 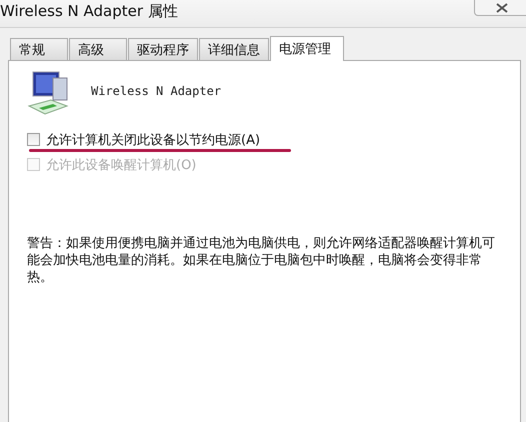 I want to click on device-name: Wireless N Adapter, so click(x=156, y=91).